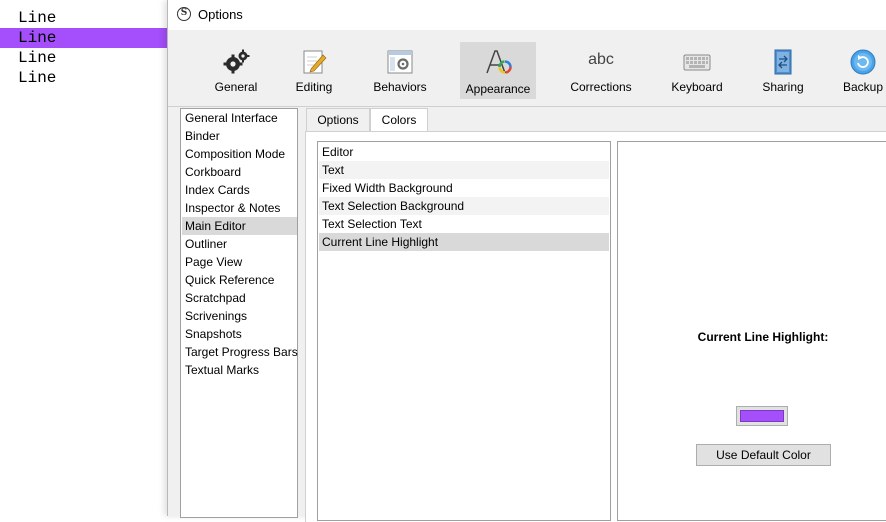 Image resolution: width=886 pixels, height=522 pixels. What do you see at coordinates (239, 316) in the screenshot?
I see `category-item: Scrivenings` at bounding box center [239, 316].